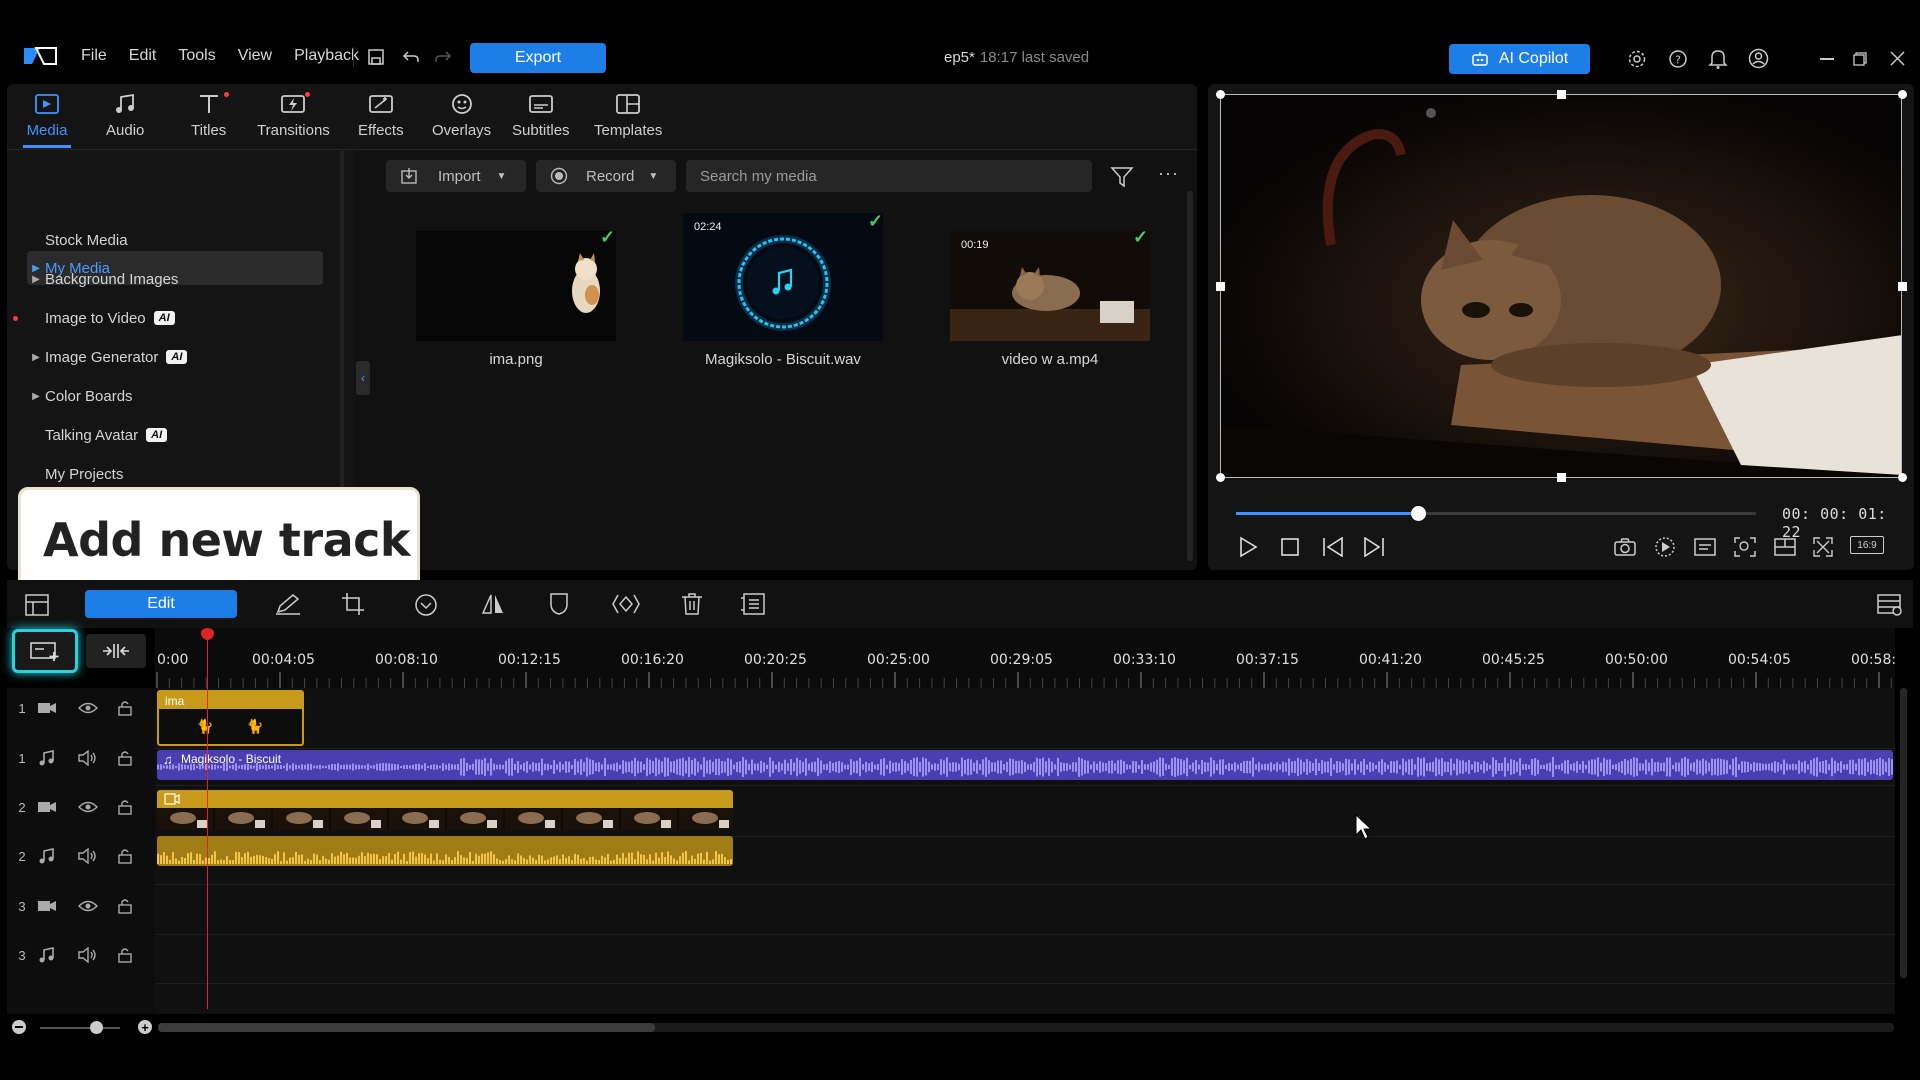 This screenshot has width=1920, height=1080. I want to click on resize-handle-bl, so click(1220, 477).